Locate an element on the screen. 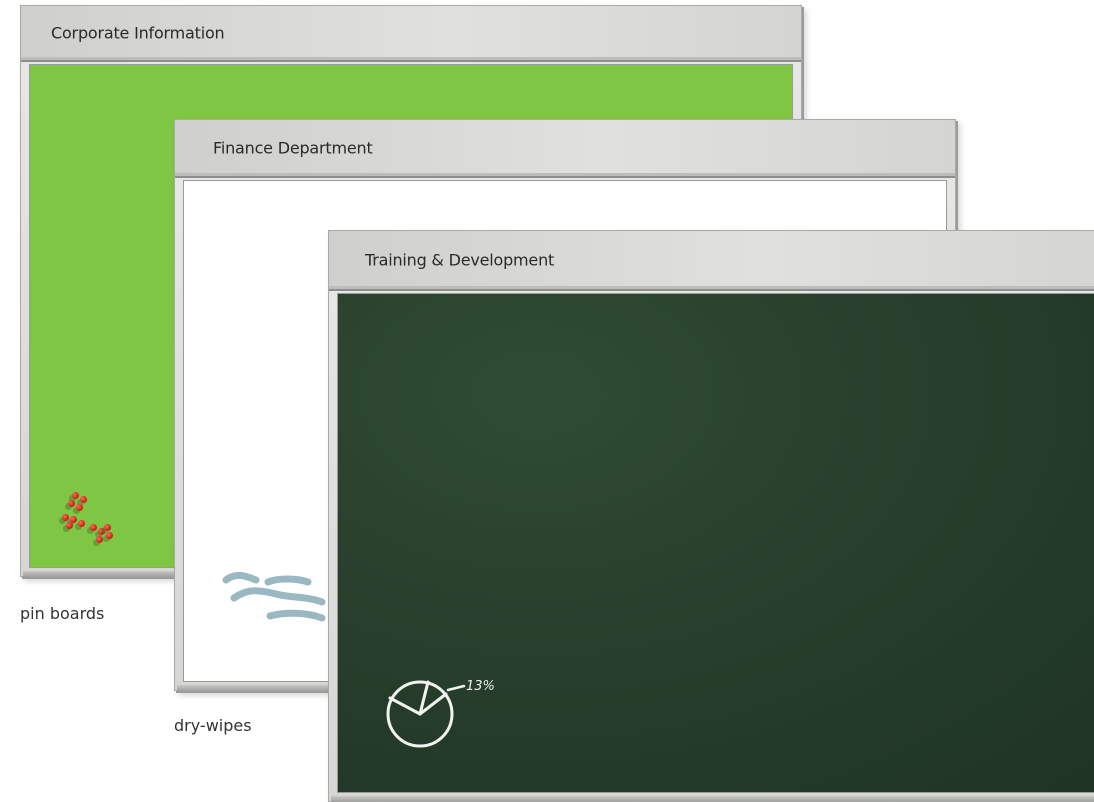 Image resolution: width=1094 pixels, height=802 pixels. board-title-corporate-information: Corporate Information is located at coordinates (138, 33).